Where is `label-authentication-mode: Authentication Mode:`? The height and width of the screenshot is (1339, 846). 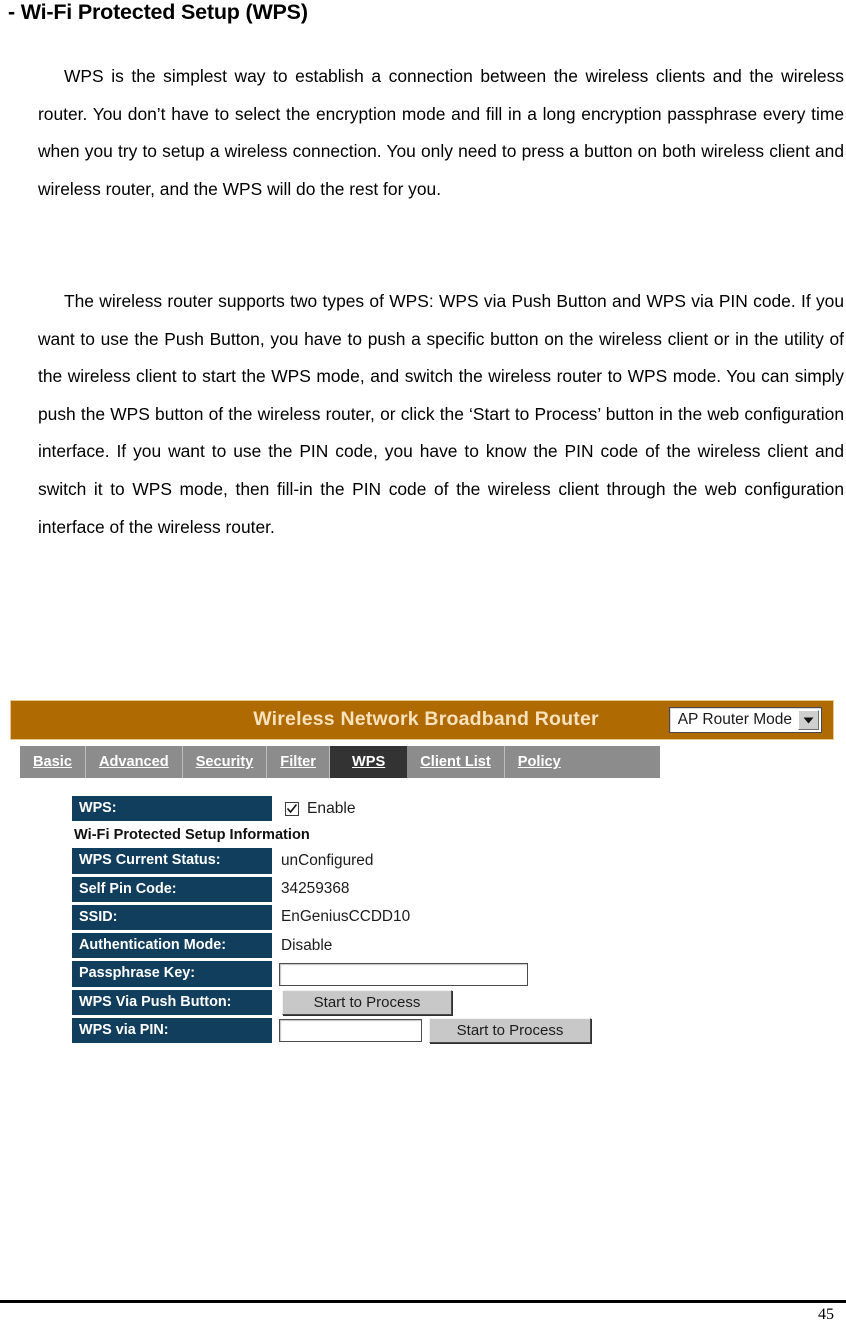
label-authentication-mode: Authentication Mode: is located at coordinates (172, 946).